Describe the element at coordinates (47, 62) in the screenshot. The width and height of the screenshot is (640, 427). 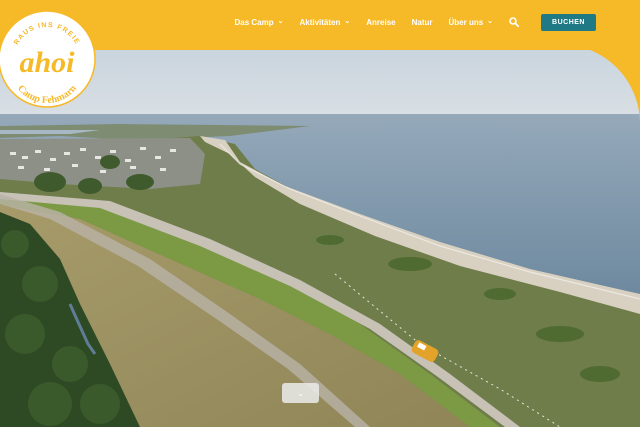
I see `logo-wordmark: ahoi` at that location.